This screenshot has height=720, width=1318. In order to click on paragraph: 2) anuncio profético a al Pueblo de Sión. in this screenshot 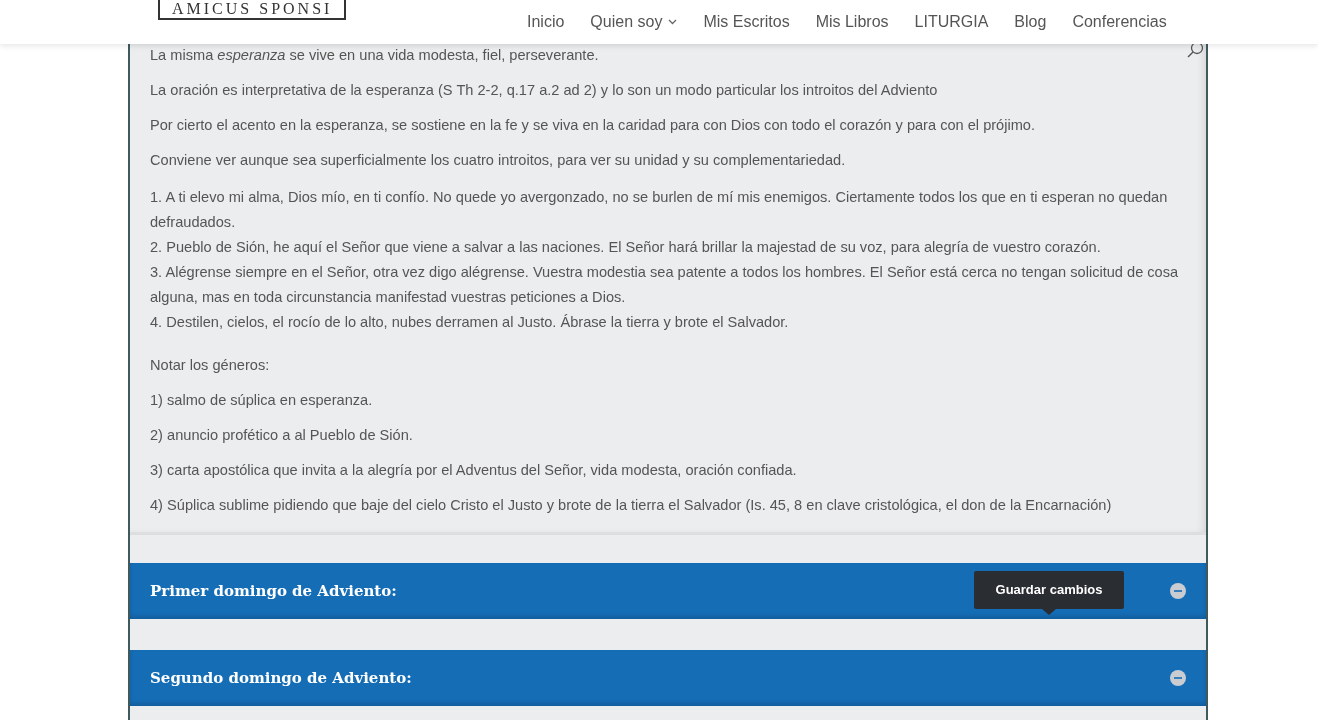, I will do `click(282, 435)`.